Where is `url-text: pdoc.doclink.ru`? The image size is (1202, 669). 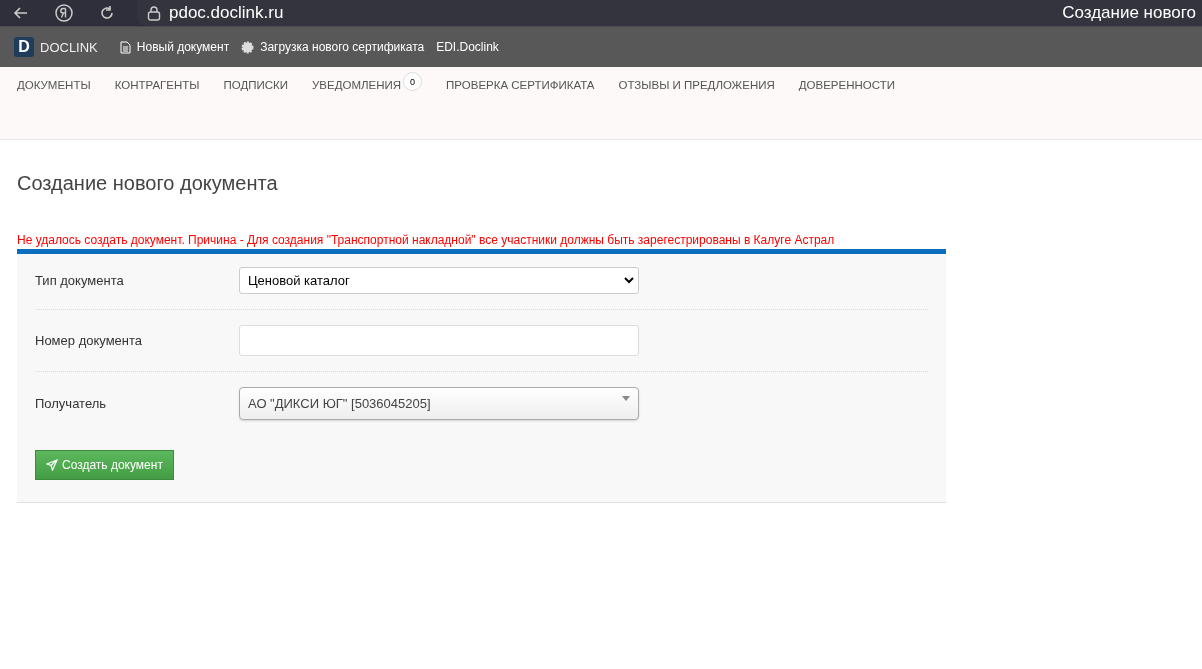 url-text: pdoc.doclink.ru is located at coordinates (226, 13).